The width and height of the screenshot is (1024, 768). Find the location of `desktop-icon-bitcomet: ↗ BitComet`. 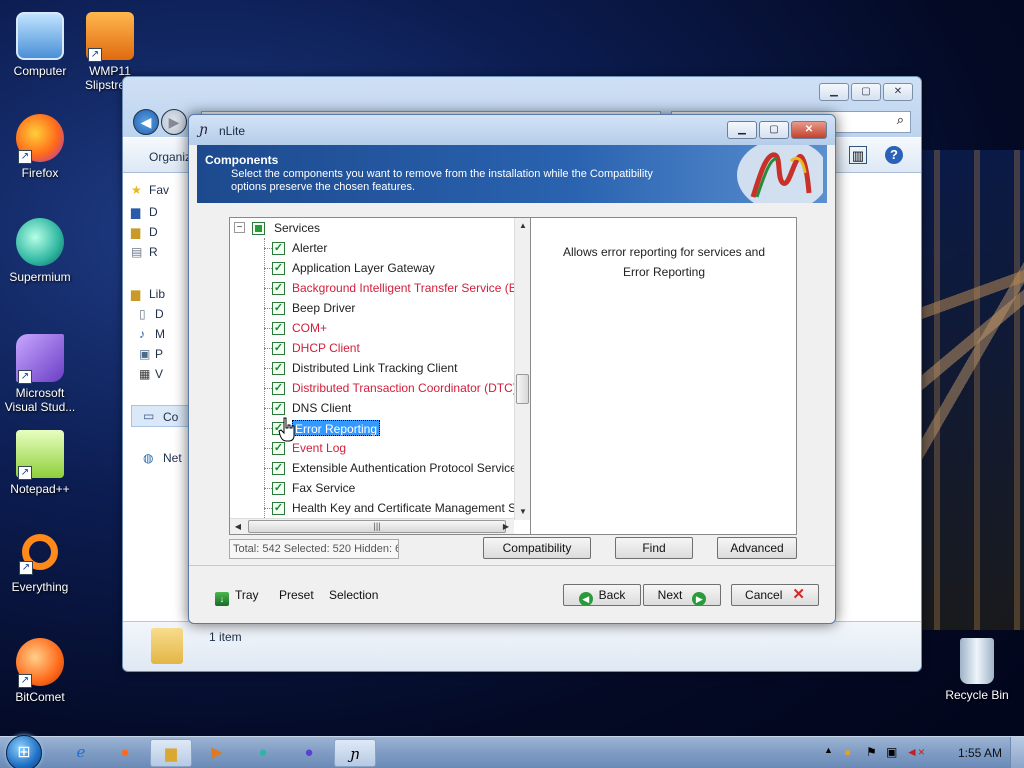

desktop-icon-bitcomet: ↗ BitComet is located at coordinates (40, 671).